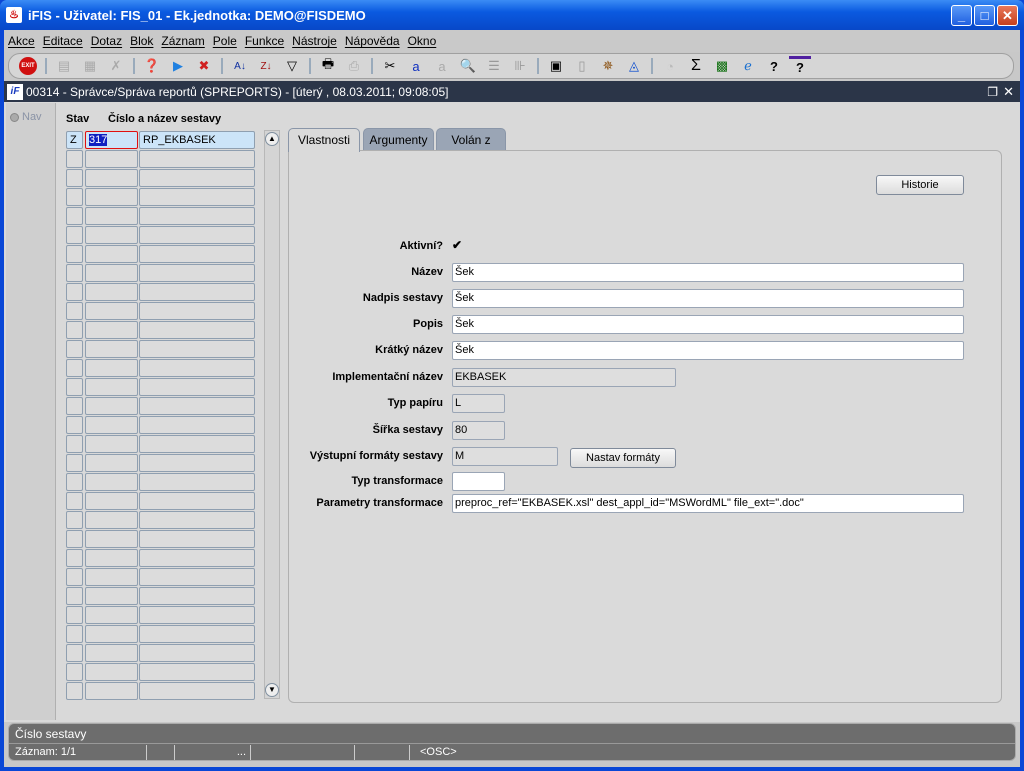  Describe the element at coordinates (471, 139) in the screenshot. I see `tab-volan-z: Volán z` at that location.